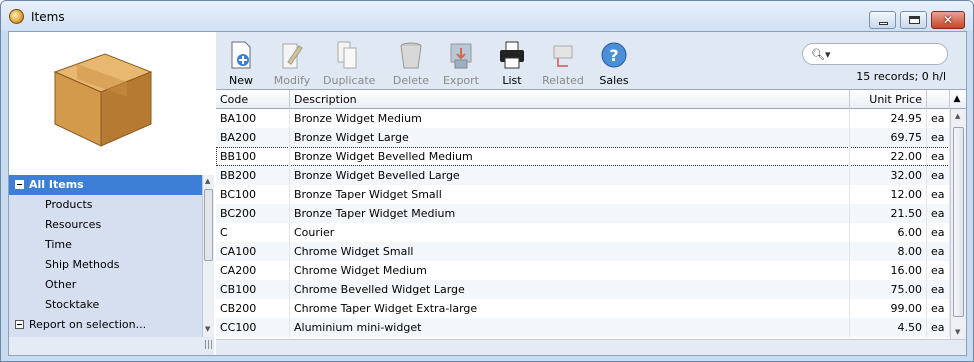  I want to click on table-row: CA100 Chrome Widget Small 8.00 ea, so click(583, 251).